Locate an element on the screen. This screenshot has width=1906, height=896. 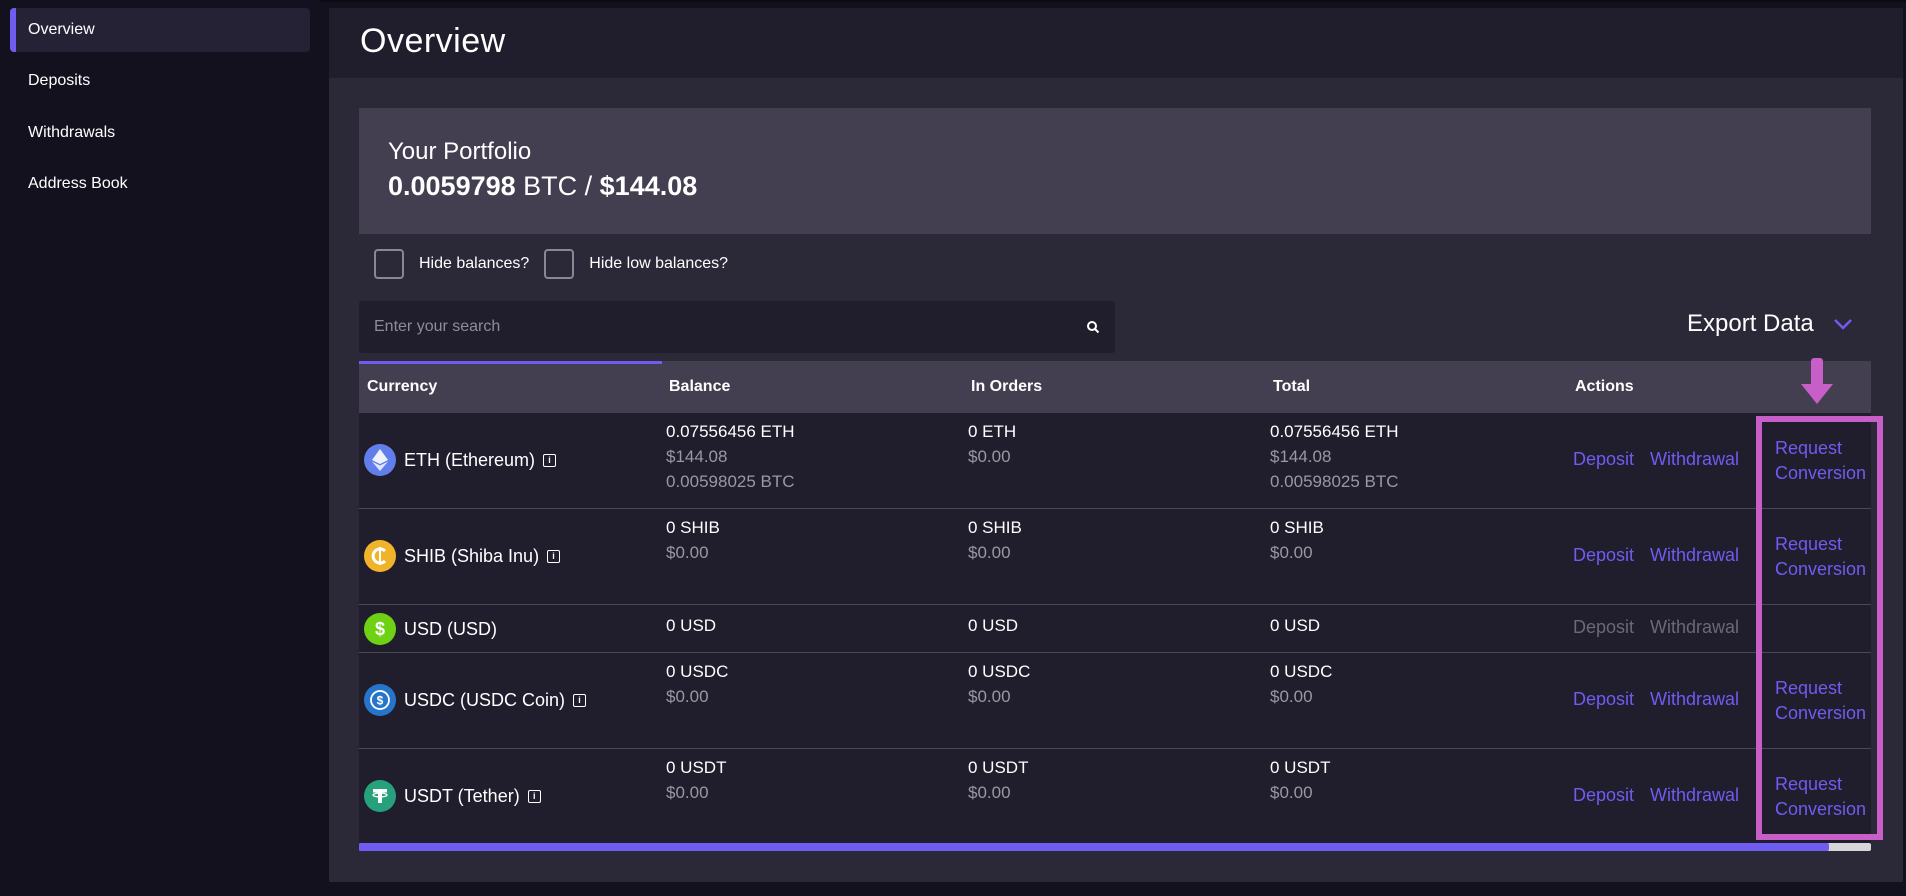
currency-cell: ETH (Ethereum) i is located at coordinates (460, 460).